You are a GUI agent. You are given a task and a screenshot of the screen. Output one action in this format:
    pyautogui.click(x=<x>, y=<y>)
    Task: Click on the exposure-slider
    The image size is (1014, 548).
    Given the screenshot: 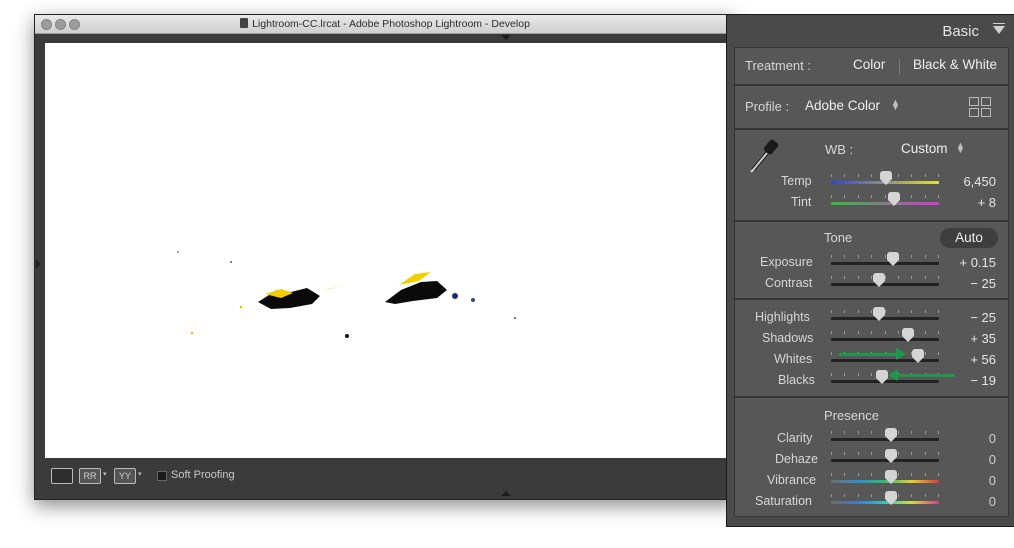 What is the action you would take?
    pyautogui.click(x=885, y=259)
    